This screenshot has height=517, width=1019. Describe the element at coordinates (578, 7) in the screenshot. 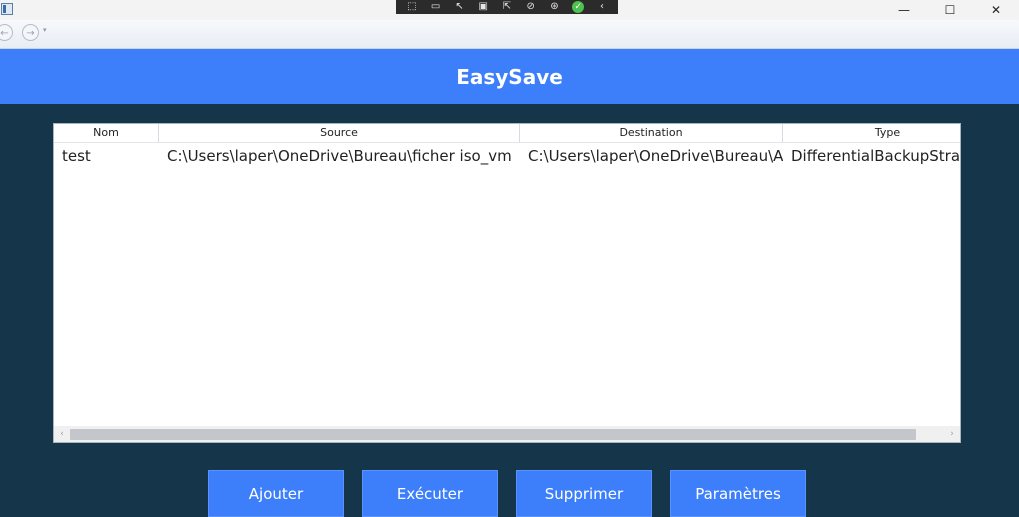

I see `binding-check-icon: ✓` at that location.